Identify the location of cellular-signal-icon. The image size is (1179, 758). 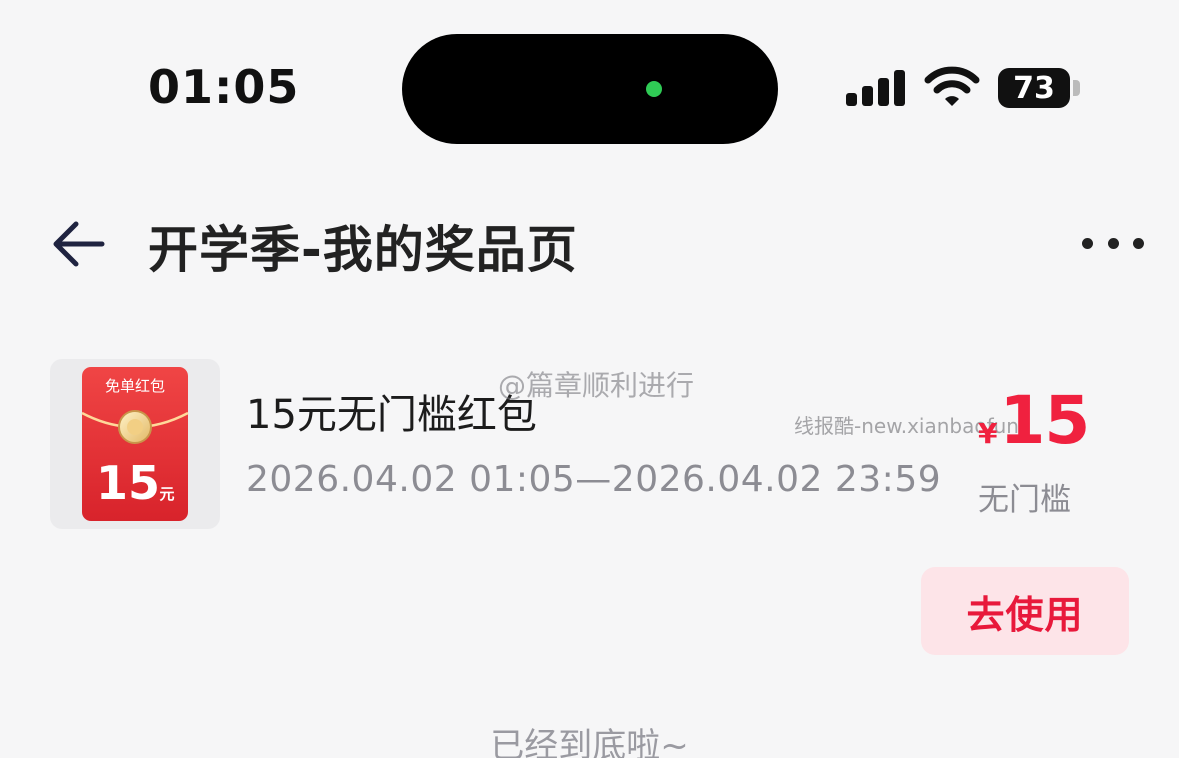
(876, 88).